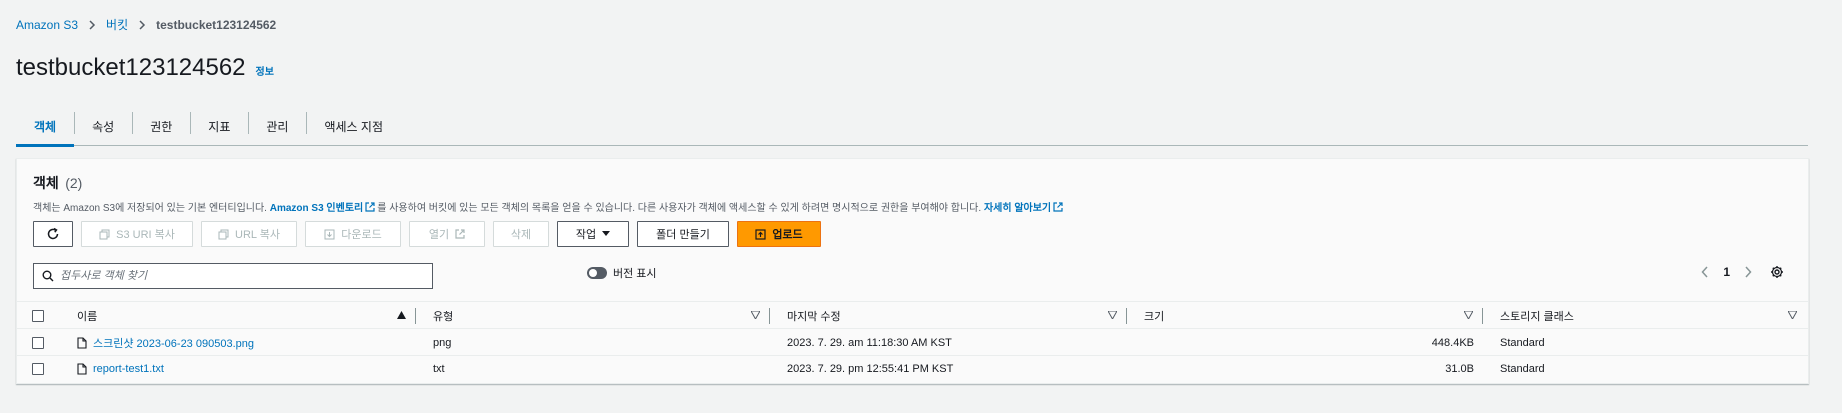  Describe the element at coordinates (87, 316) in the screenshot. I see `column-header-name: 이름` at that location.